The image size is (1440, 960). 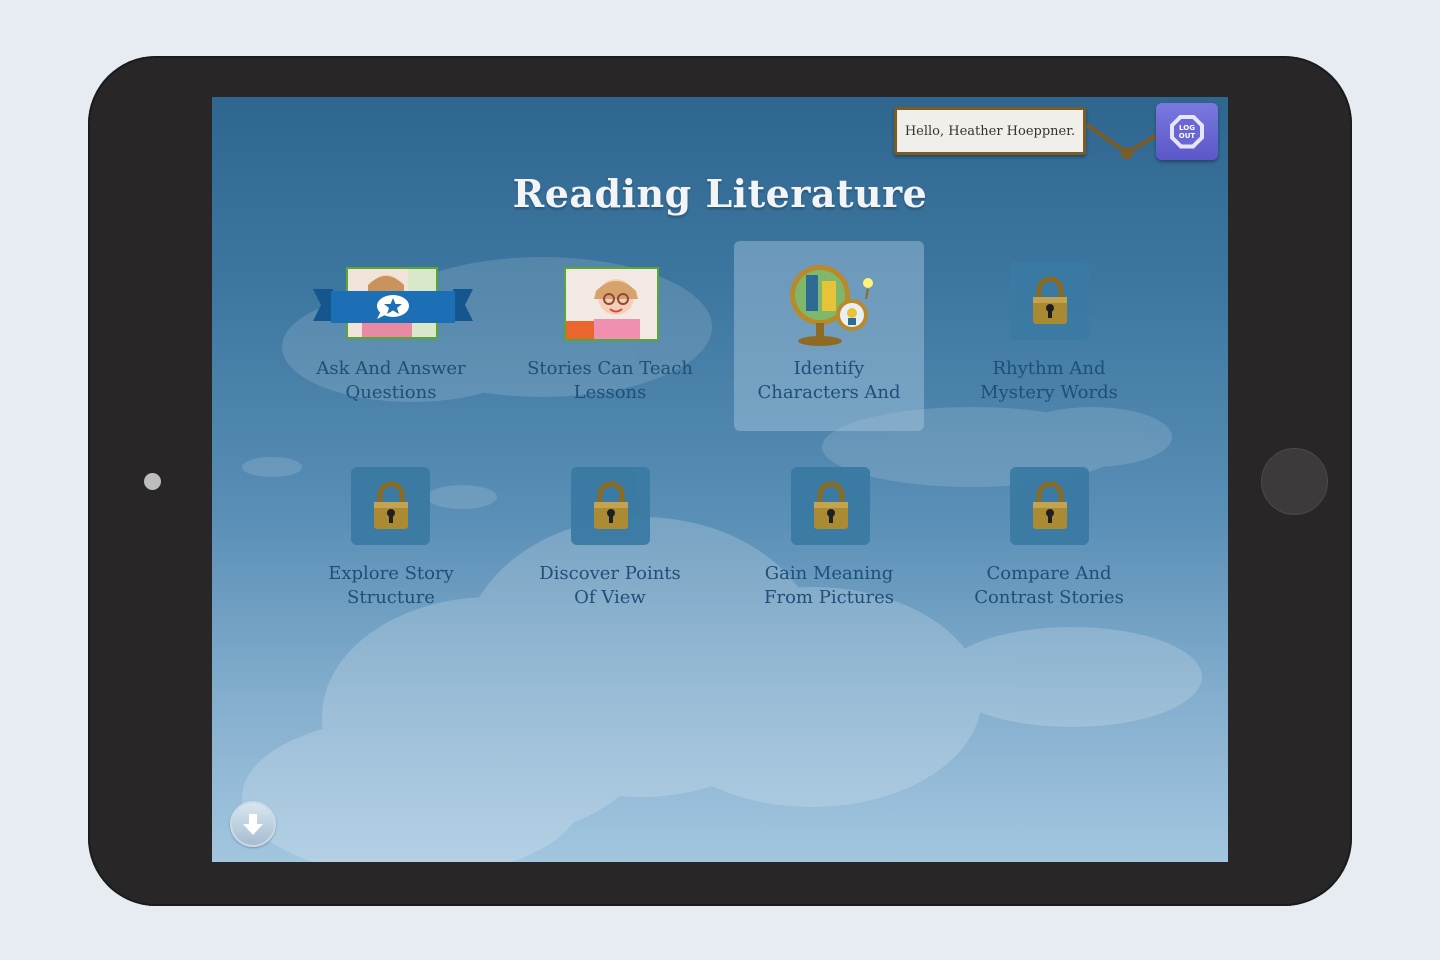 I want to click on lesson-explore-story-structure: Explore Story Structure, so click(x=391, y=541).